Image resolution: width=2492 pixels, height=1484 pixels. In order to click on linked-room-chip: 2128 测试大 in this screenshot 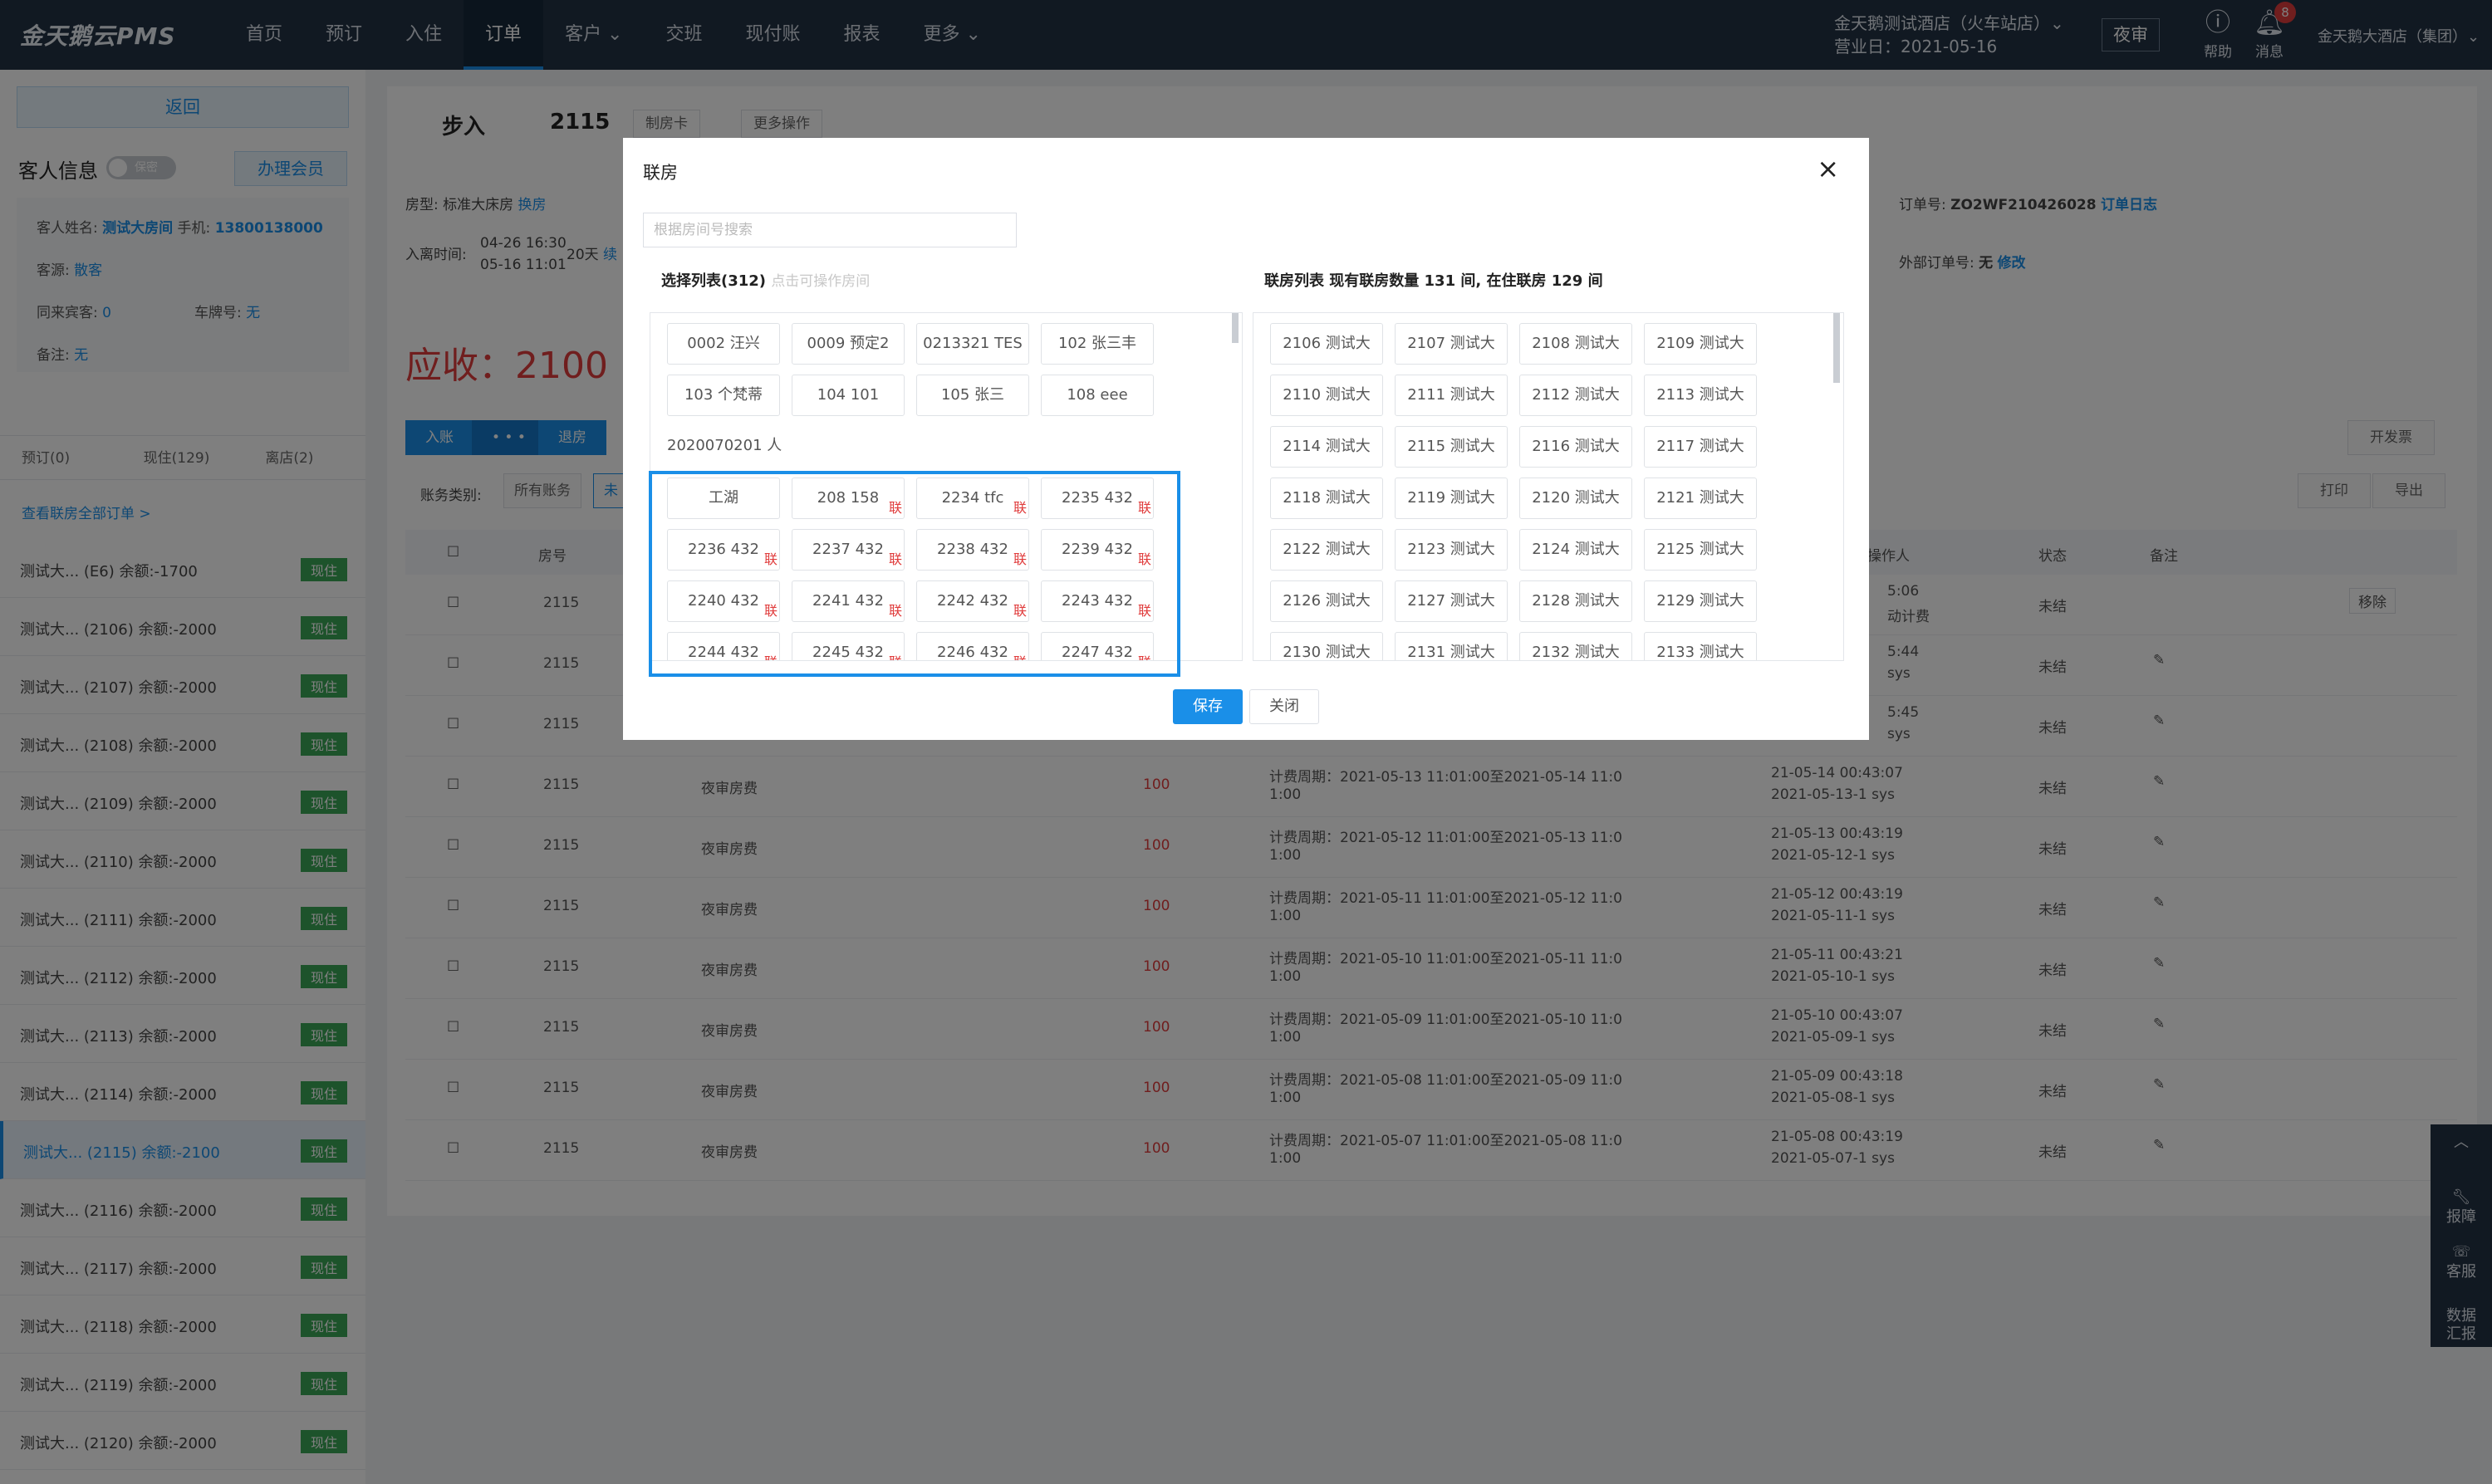, I will do `click(1575, 601)`.